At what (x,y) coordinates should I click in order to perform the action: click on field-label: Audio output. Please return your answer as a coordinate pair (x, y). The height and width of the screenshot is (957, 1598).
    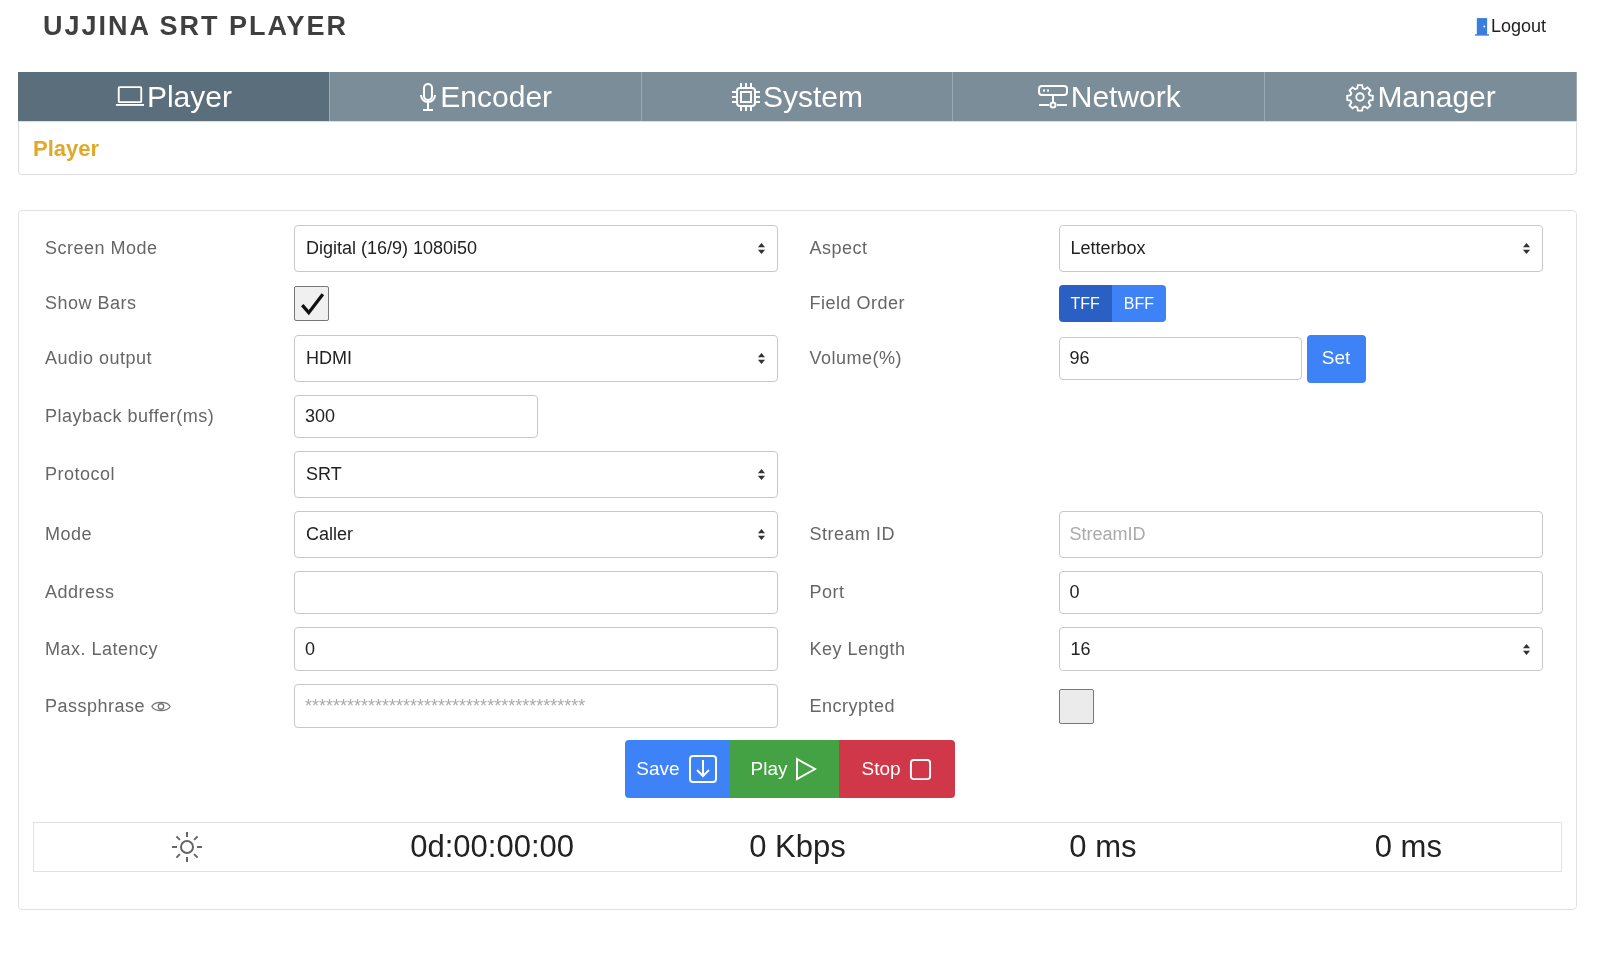
    Looking at the image, I should click on (99, 358).